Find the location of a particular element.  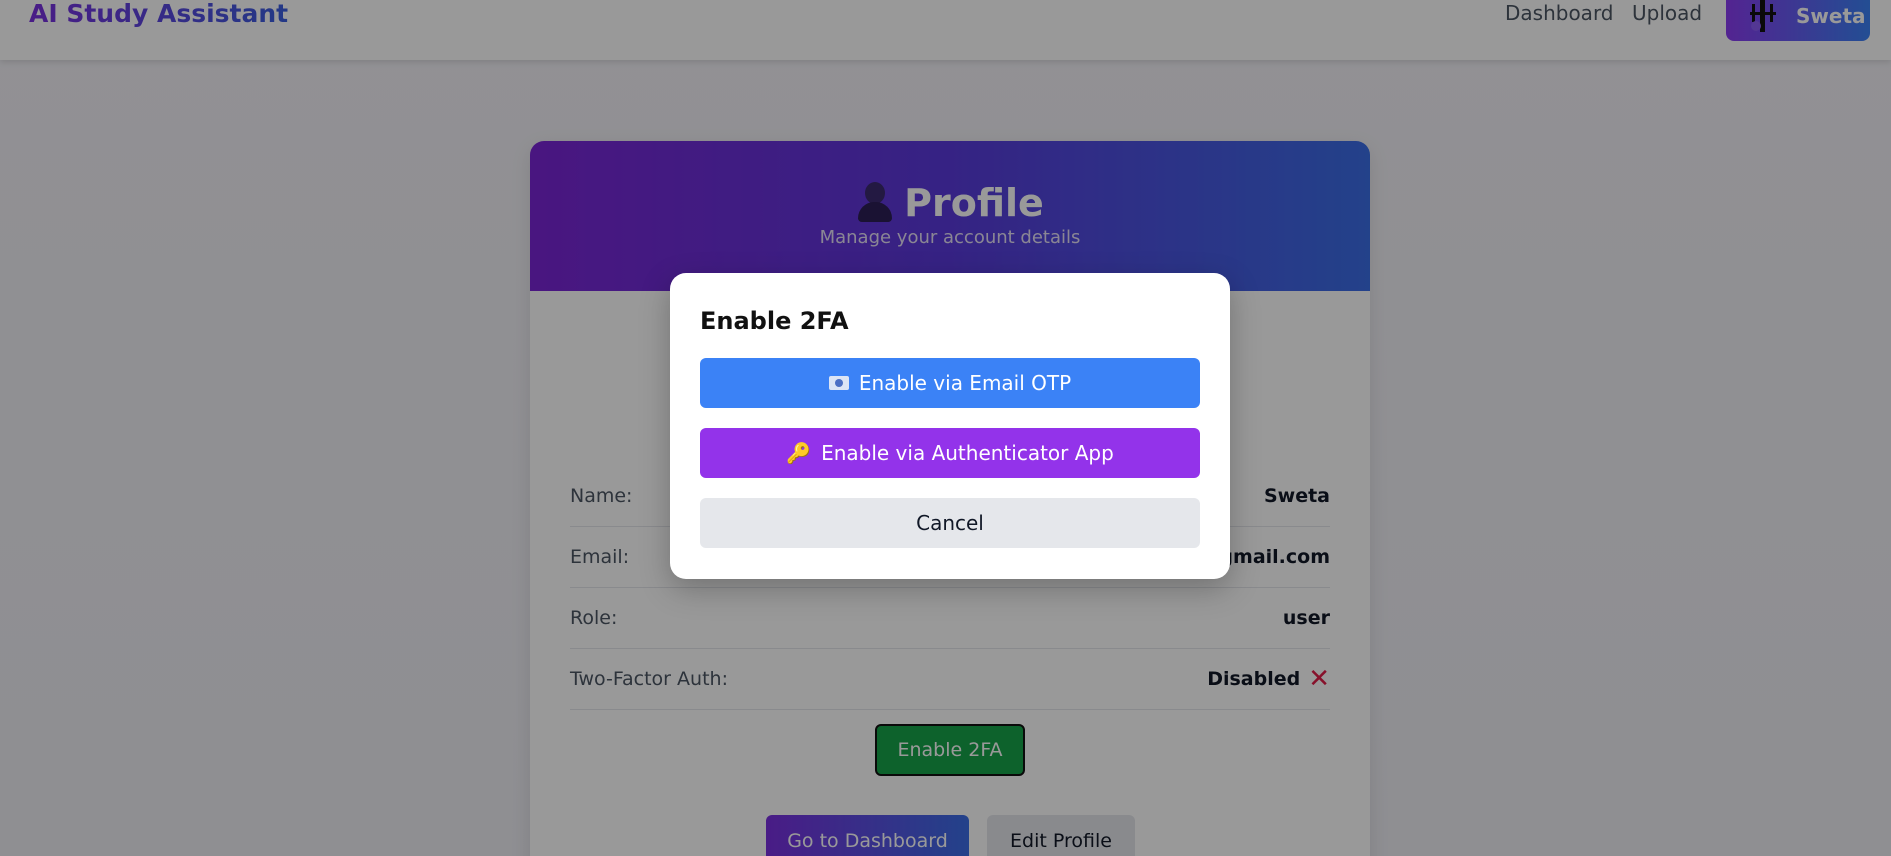

email-otp-label: Enable via Email OTP is located at coordinates (965, 383).